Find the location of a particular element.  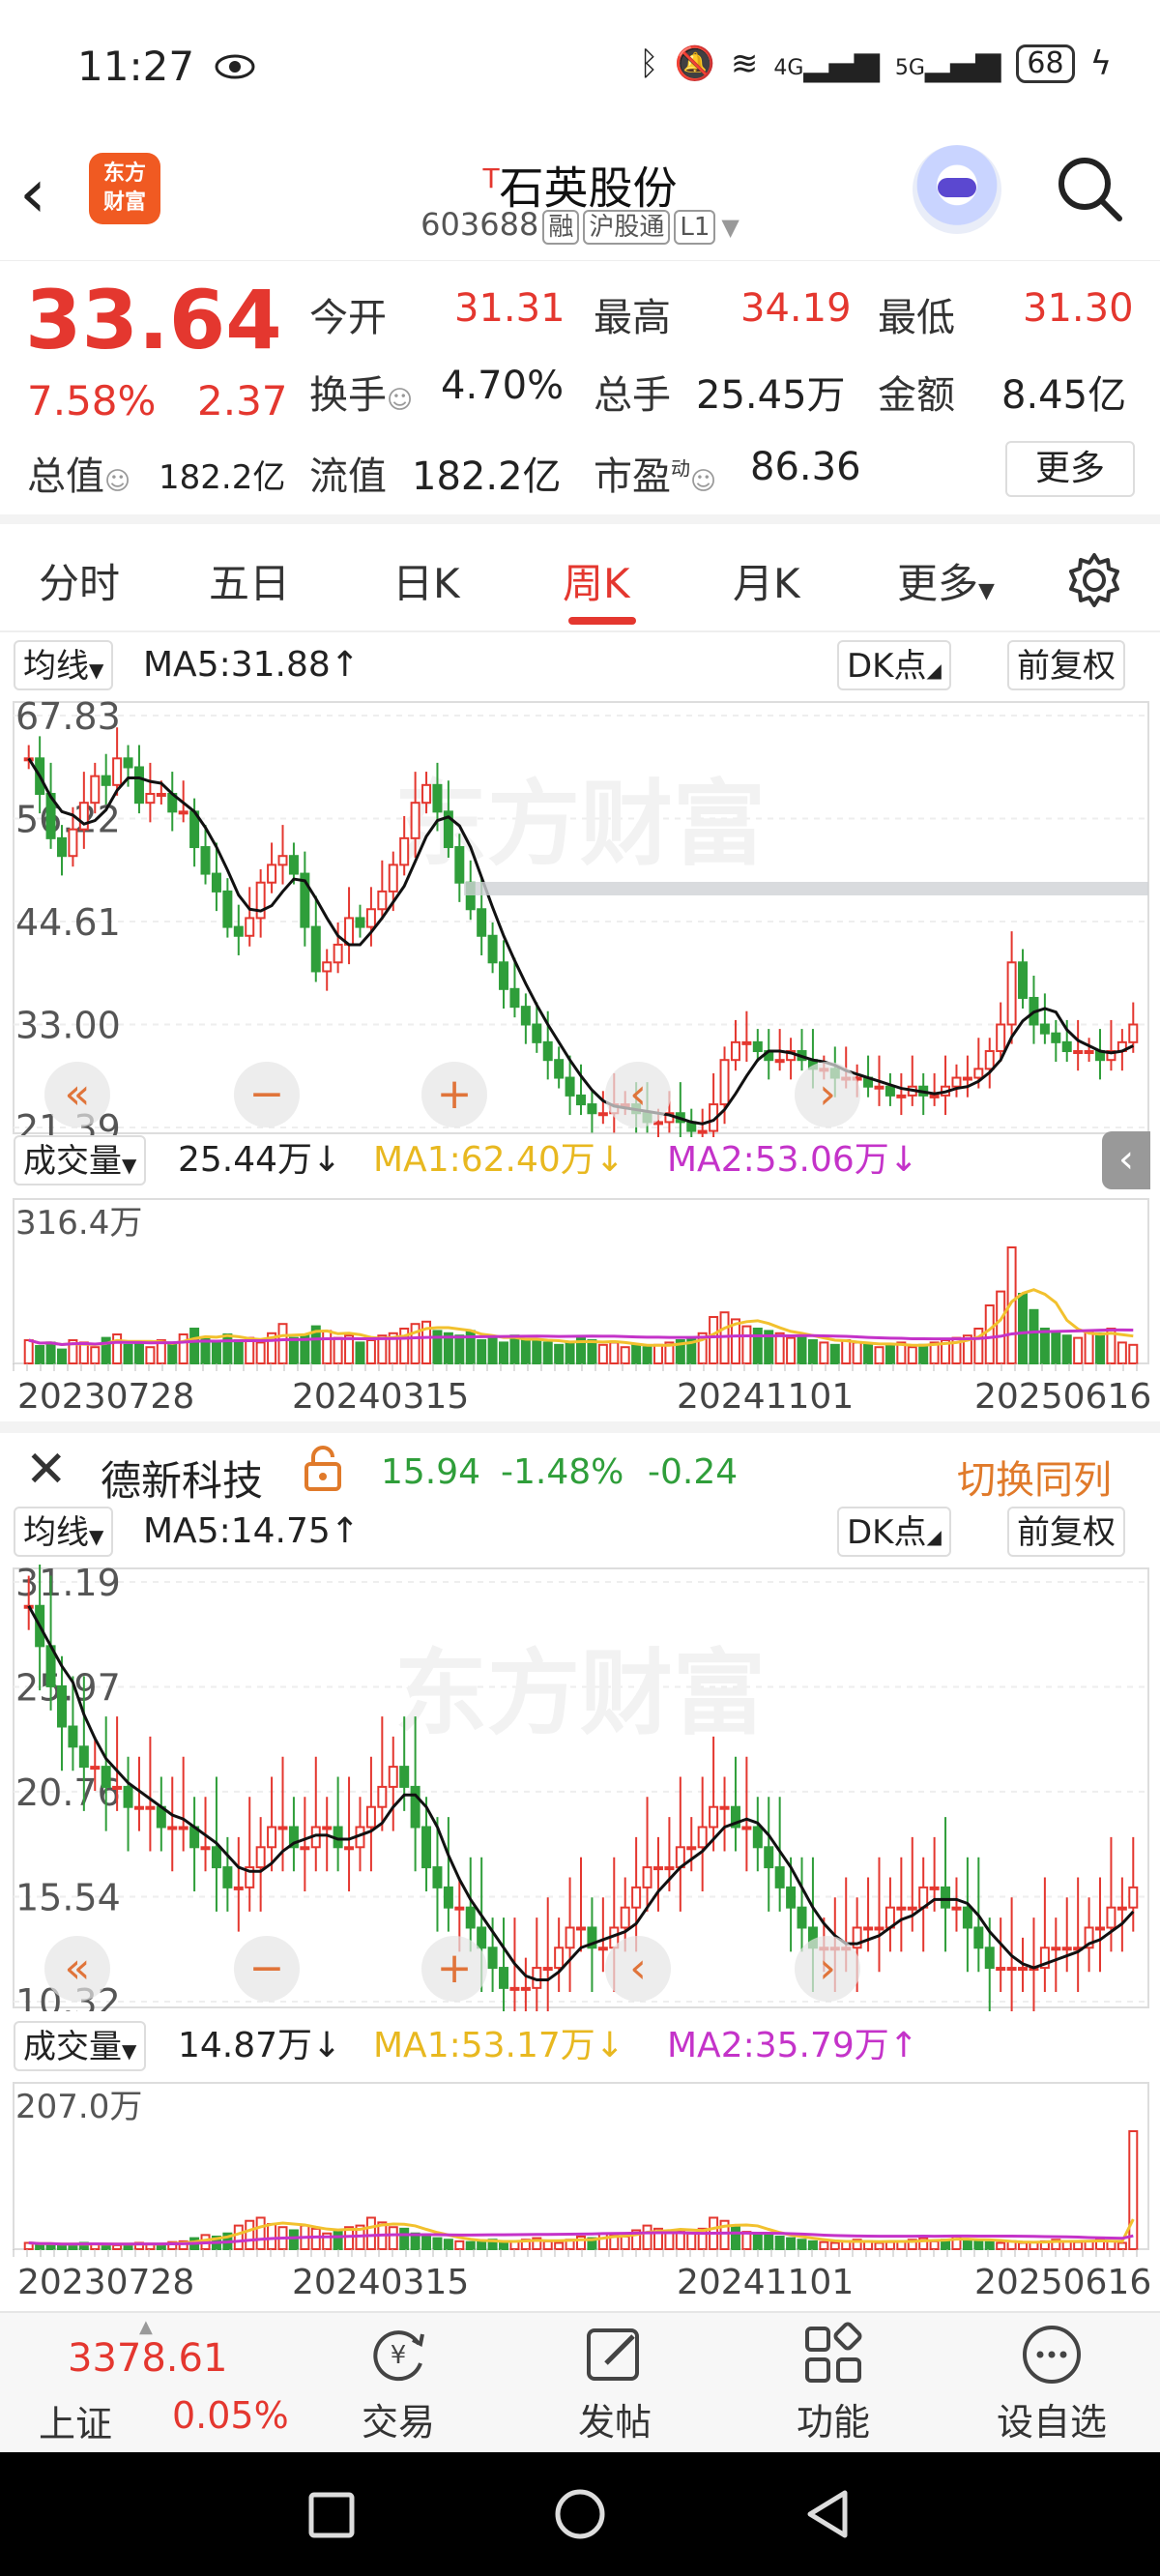

market-cap-value: 182.2亿 is located at coordinates (222, 477).